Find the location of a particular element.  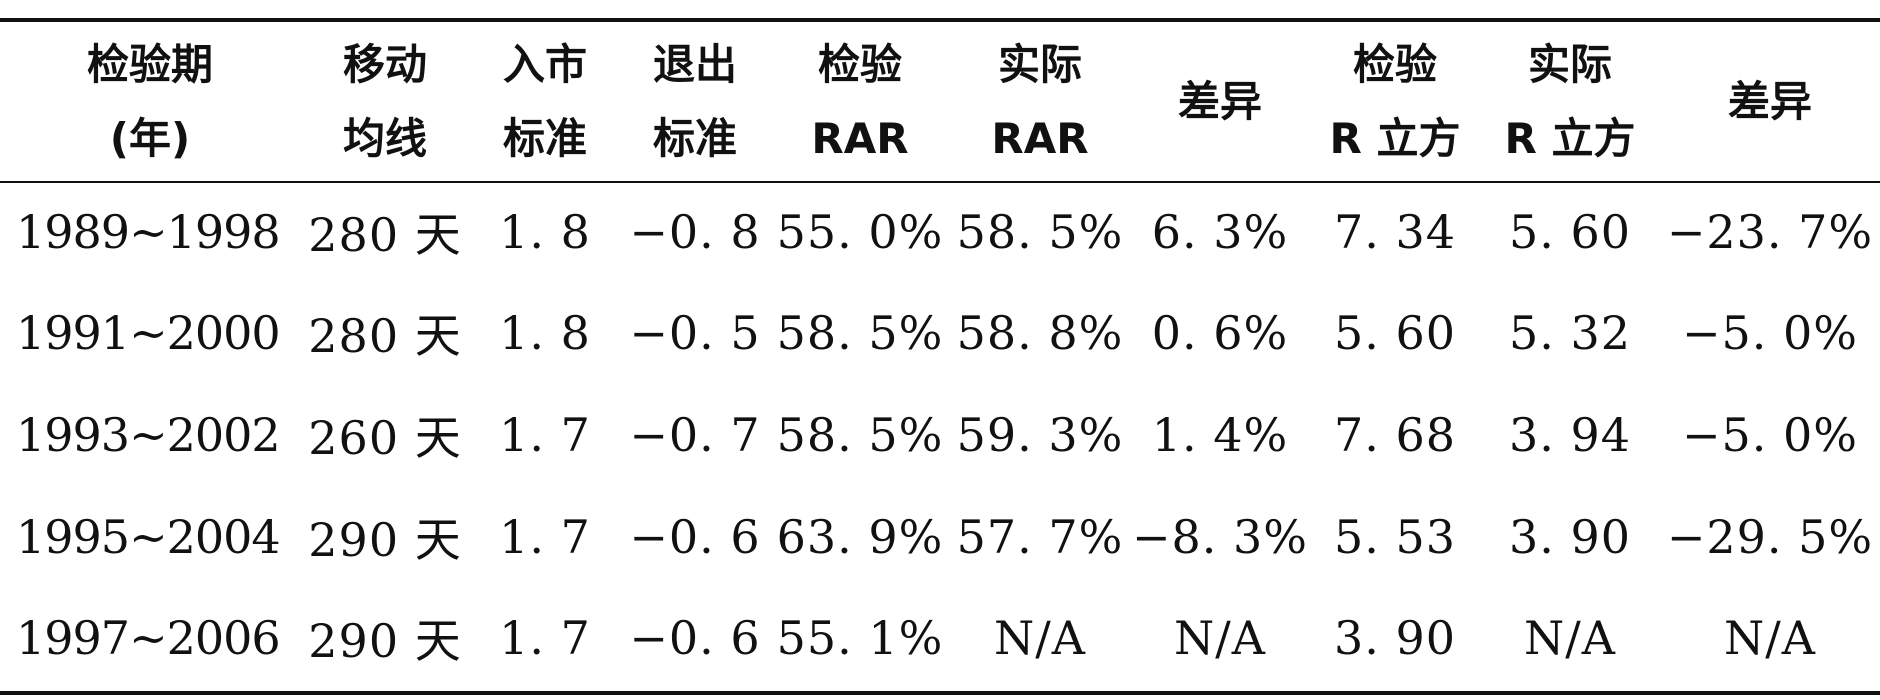

header-difference-r-cubed: 差异 is located at coordinates (1770, 101).